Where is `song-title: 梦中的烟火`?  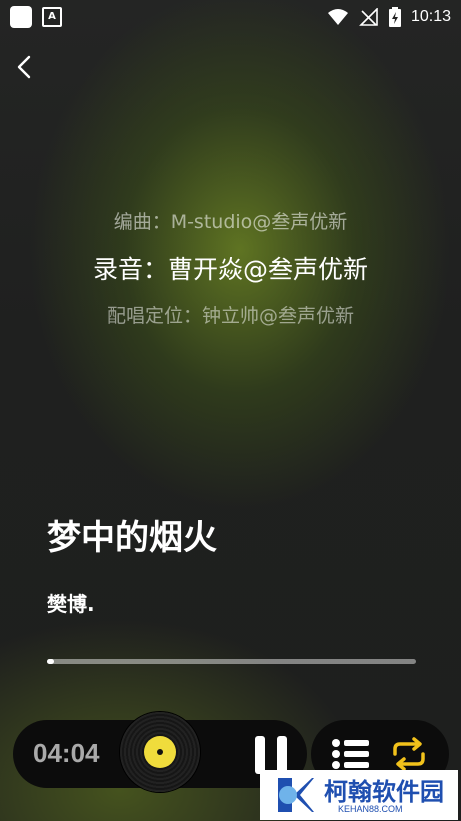
song-title: 梦中的烟火 is located at coordinates (132, 538).